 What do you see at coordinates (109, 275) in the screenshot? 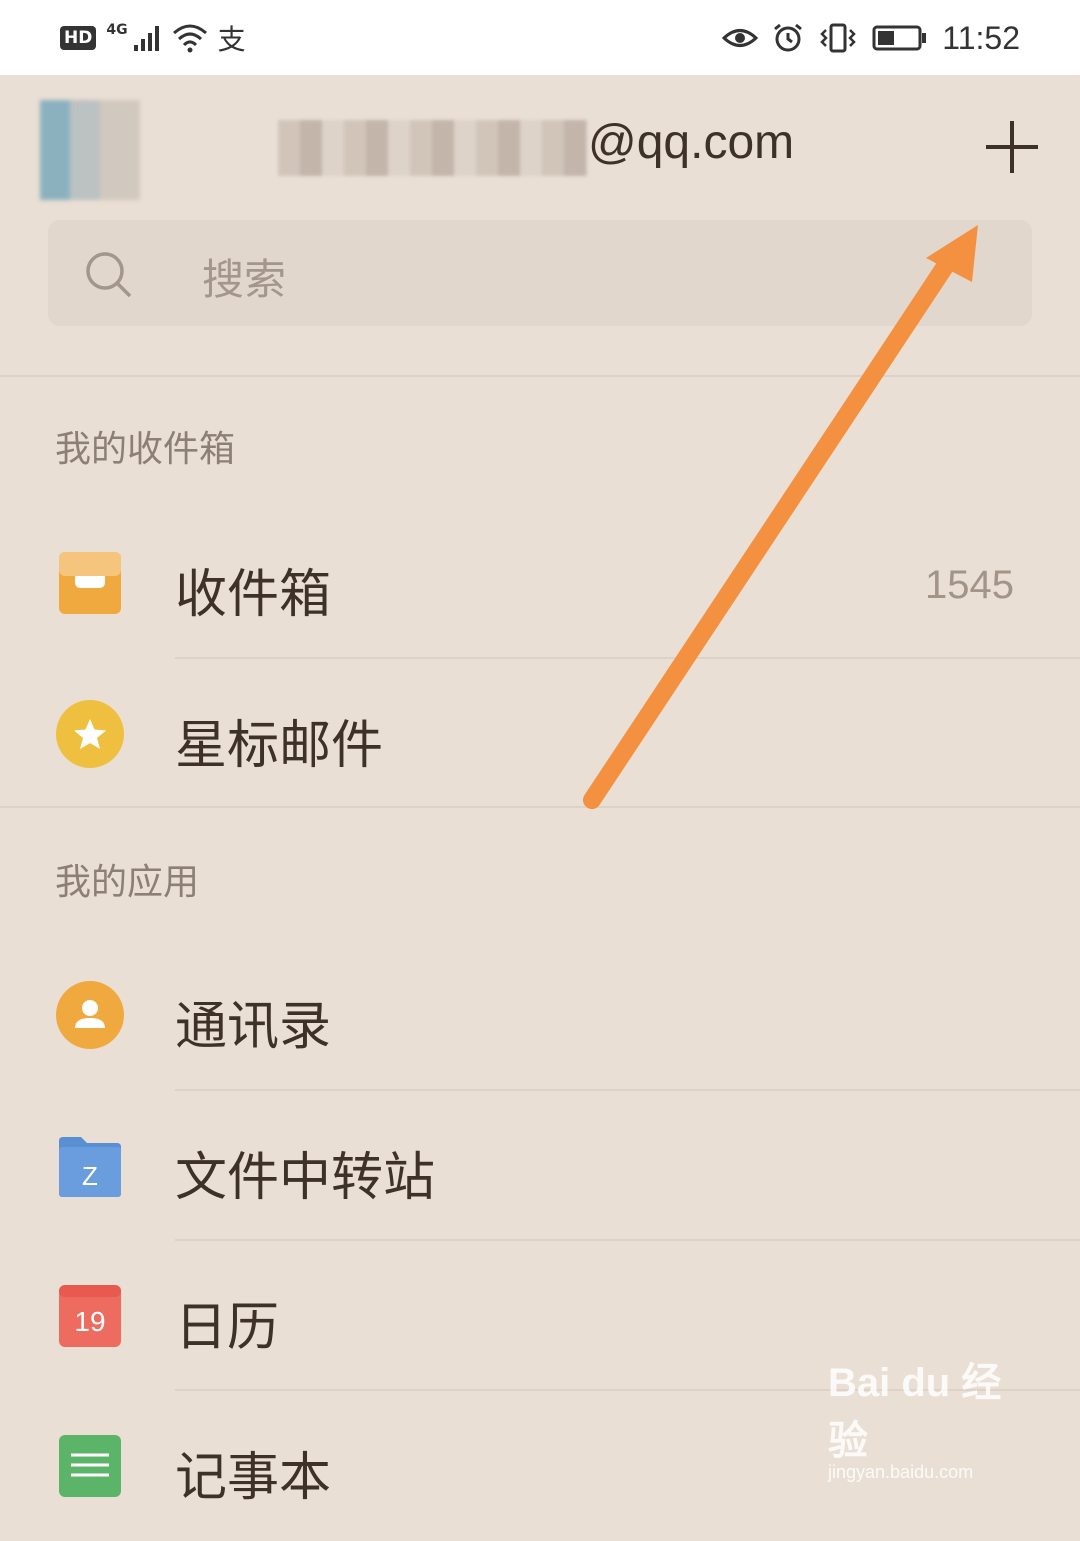
I see `search-icon` at bounding box center [109, 275].